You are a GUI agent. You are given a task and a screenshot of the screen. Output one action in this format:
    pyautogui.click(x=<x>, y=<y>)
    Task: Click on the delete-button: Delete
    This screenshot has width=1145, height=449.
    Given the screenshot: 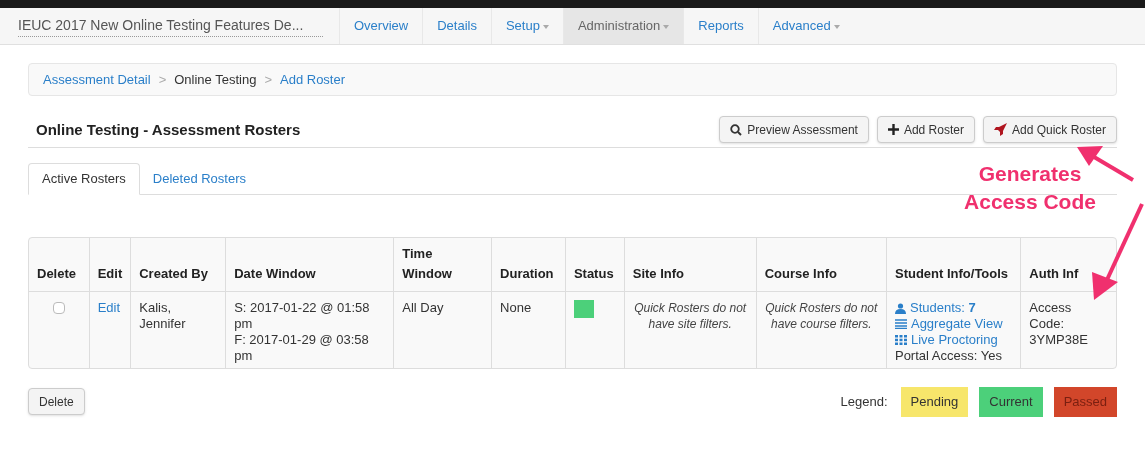 What is the action you would take?
    pyautogui.click(x=56, y=402)
    